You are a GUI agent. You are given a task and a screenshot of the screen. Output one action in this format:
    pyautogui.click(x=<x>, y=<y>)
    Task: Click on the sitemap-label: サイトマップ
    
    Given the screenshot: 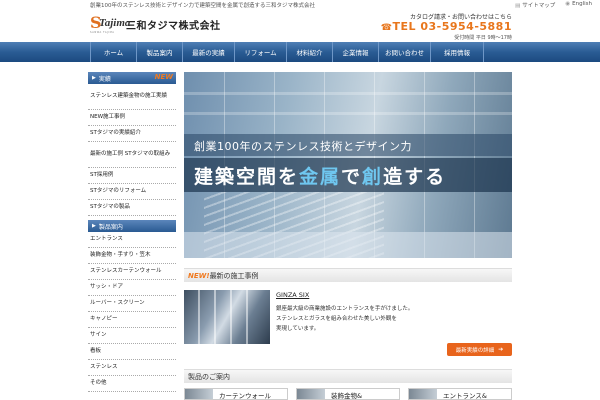 What is the action you would take?
    pyautogui.click(x=539, y=6)
    